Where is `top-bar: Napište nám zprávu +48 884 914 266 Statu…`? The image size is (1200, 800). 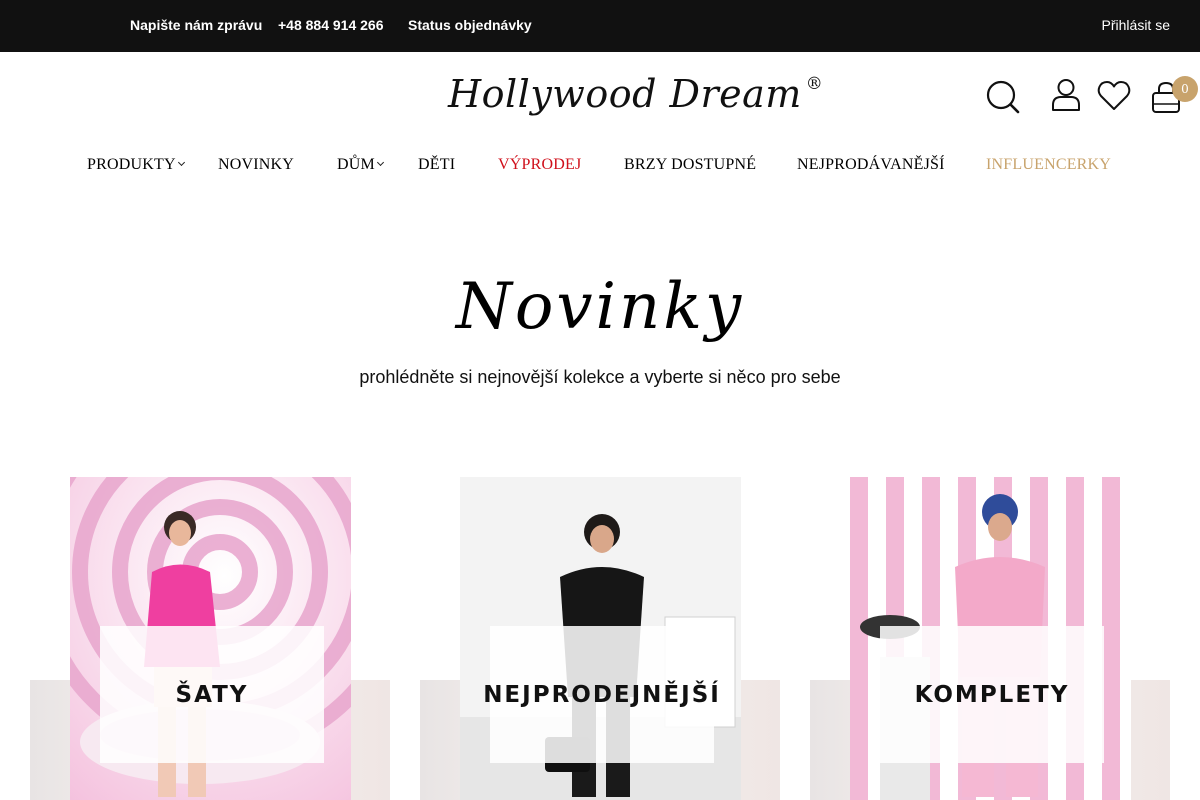 top-bar: Napište nám zprávu +48 884 914 266 Statu… is located at coordinates (600, 26).